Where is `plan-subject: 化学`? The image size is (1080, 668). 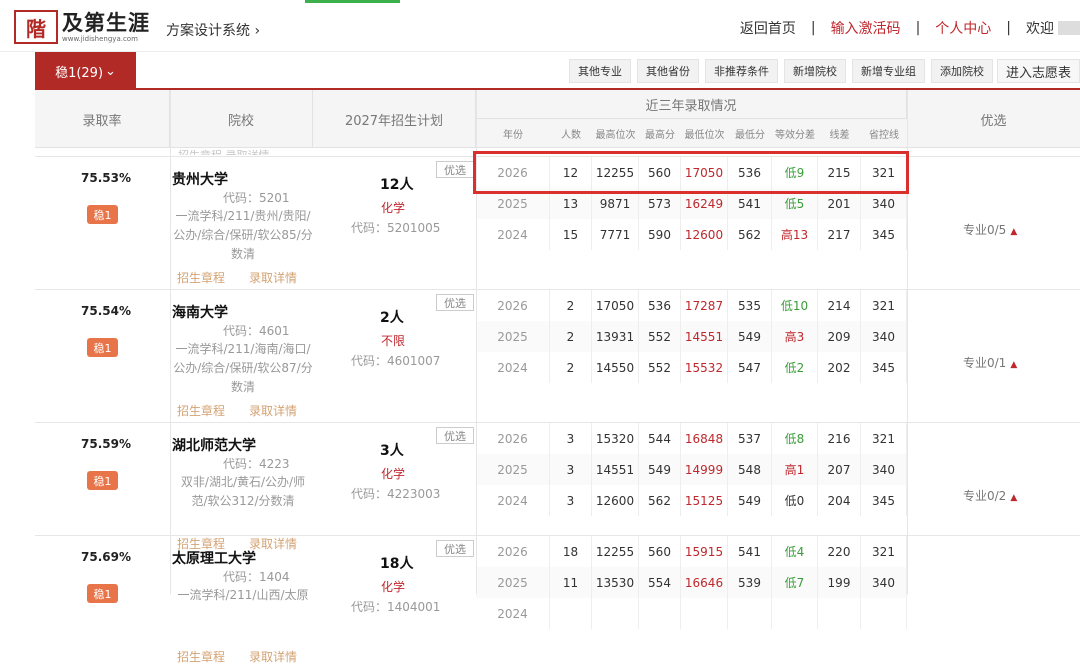
plan-subject: 化学 is located at coordinates (393, 474).